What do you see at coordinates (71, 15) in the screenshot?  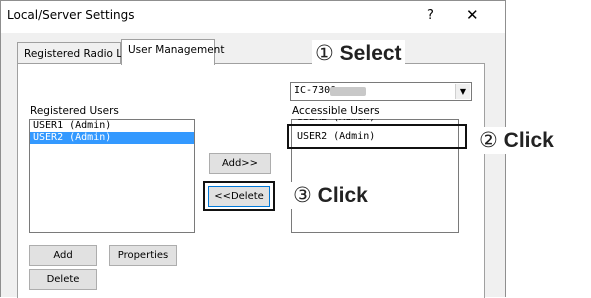 I see `window-title: Local/Server Settings` at bounding box center [71, 15].